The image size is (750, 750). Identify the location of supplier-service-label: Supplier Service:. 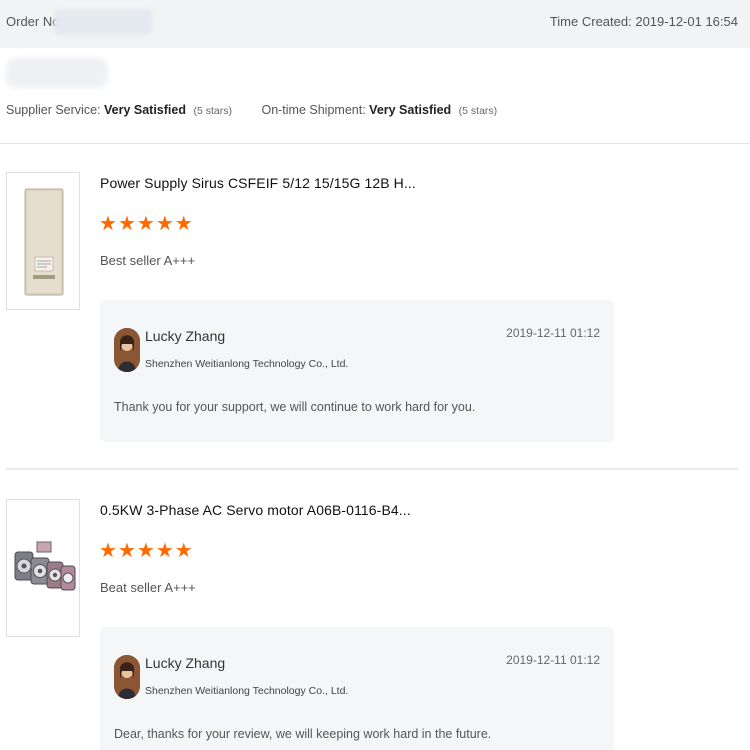
(53, 110).